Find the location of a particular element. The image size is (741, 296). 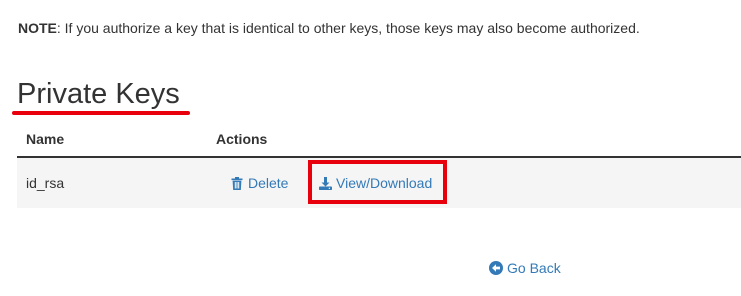

key-name-cell: id_rsa is located at coordinates (45, 183).